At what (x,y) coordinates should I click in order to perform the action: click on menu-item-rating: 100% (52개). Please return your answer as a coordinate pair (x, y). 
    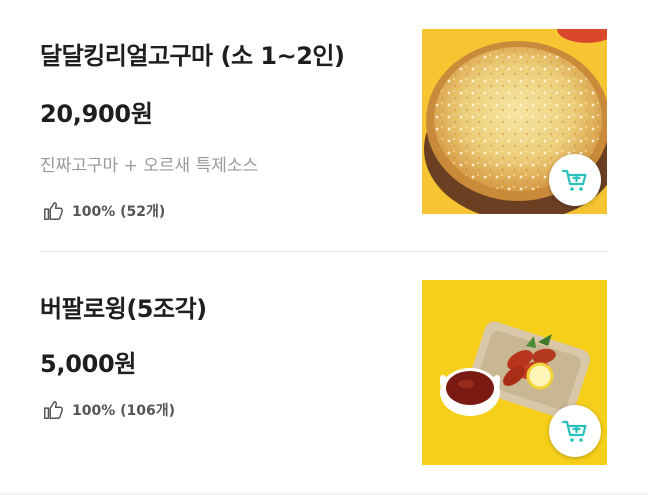
    Looking at the image, I should click on (103, 211).